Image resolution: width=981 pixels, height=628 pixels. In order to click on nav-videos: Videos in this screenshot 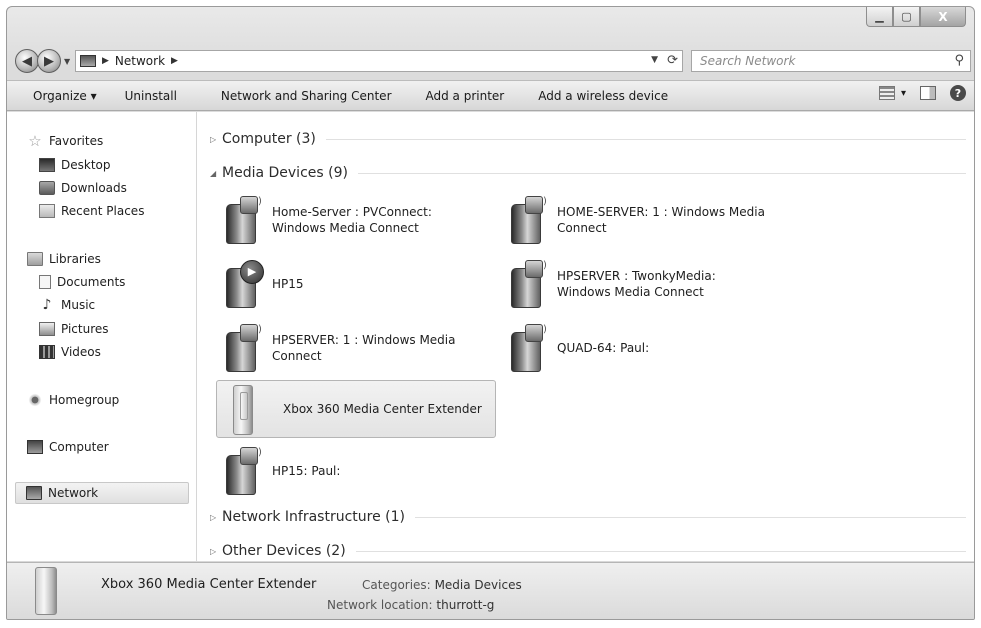, I will do `click(130, 352)`.